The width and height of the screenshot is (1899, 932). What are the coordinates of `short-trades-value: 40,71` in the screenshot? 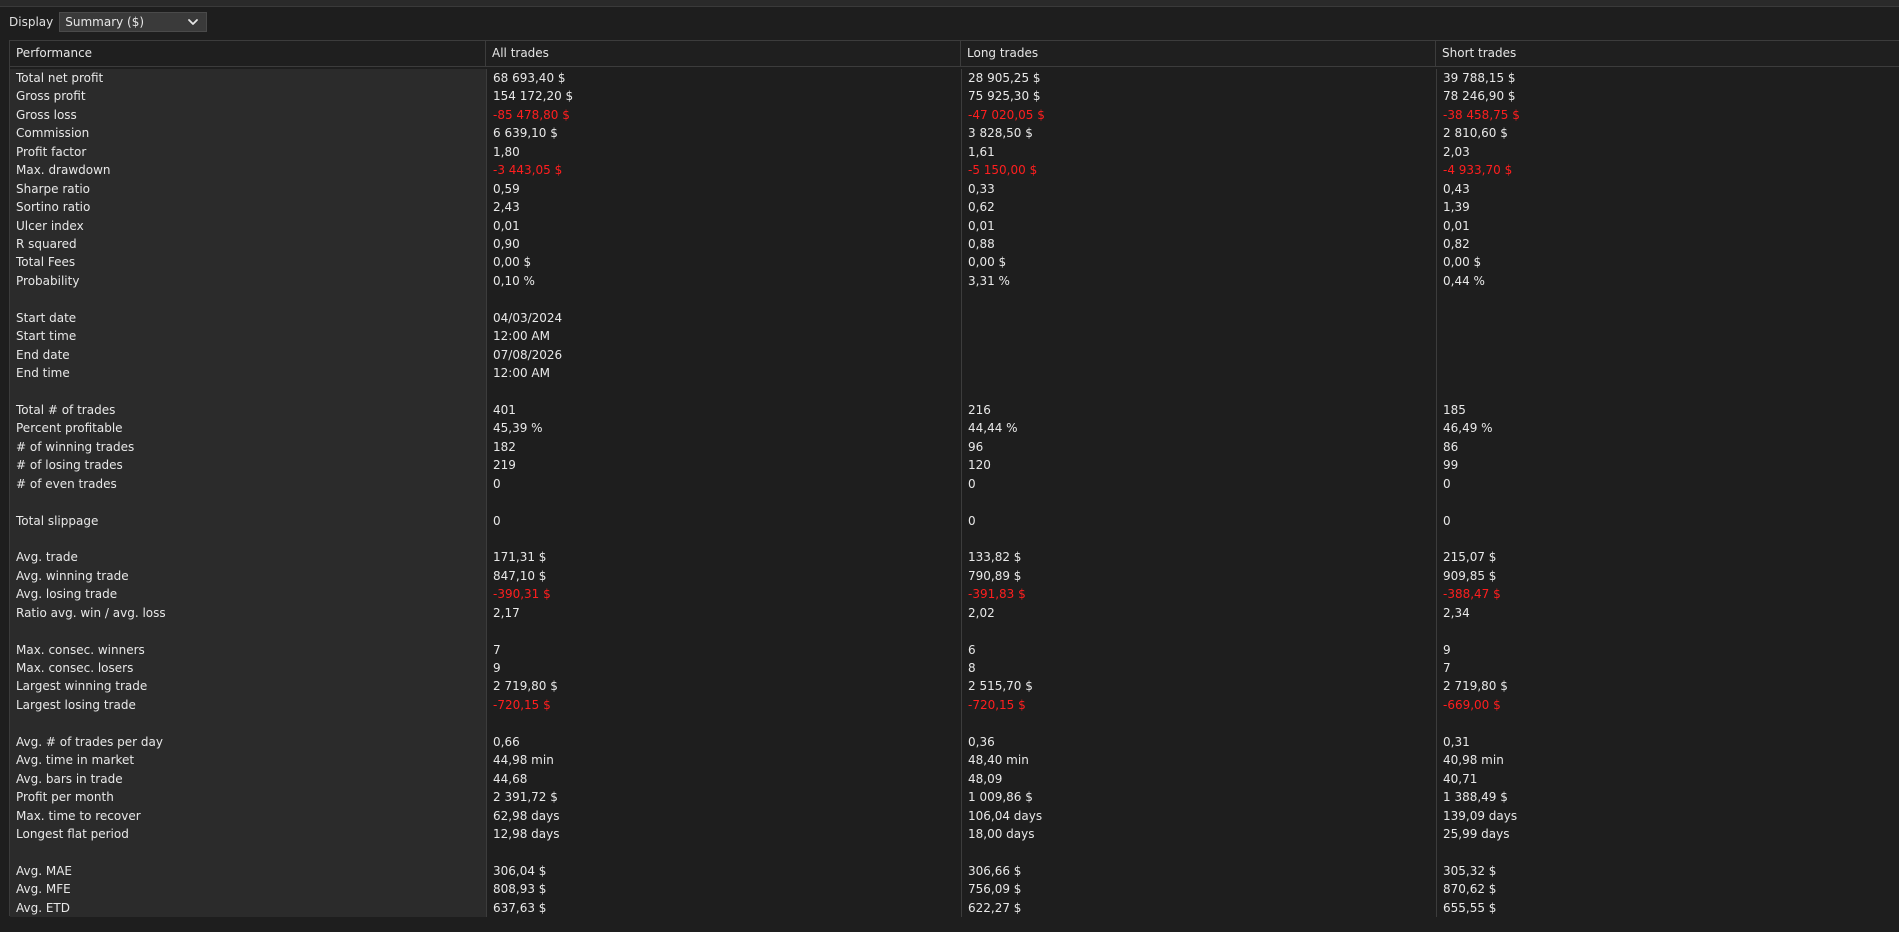 It's located at (1460, 778).